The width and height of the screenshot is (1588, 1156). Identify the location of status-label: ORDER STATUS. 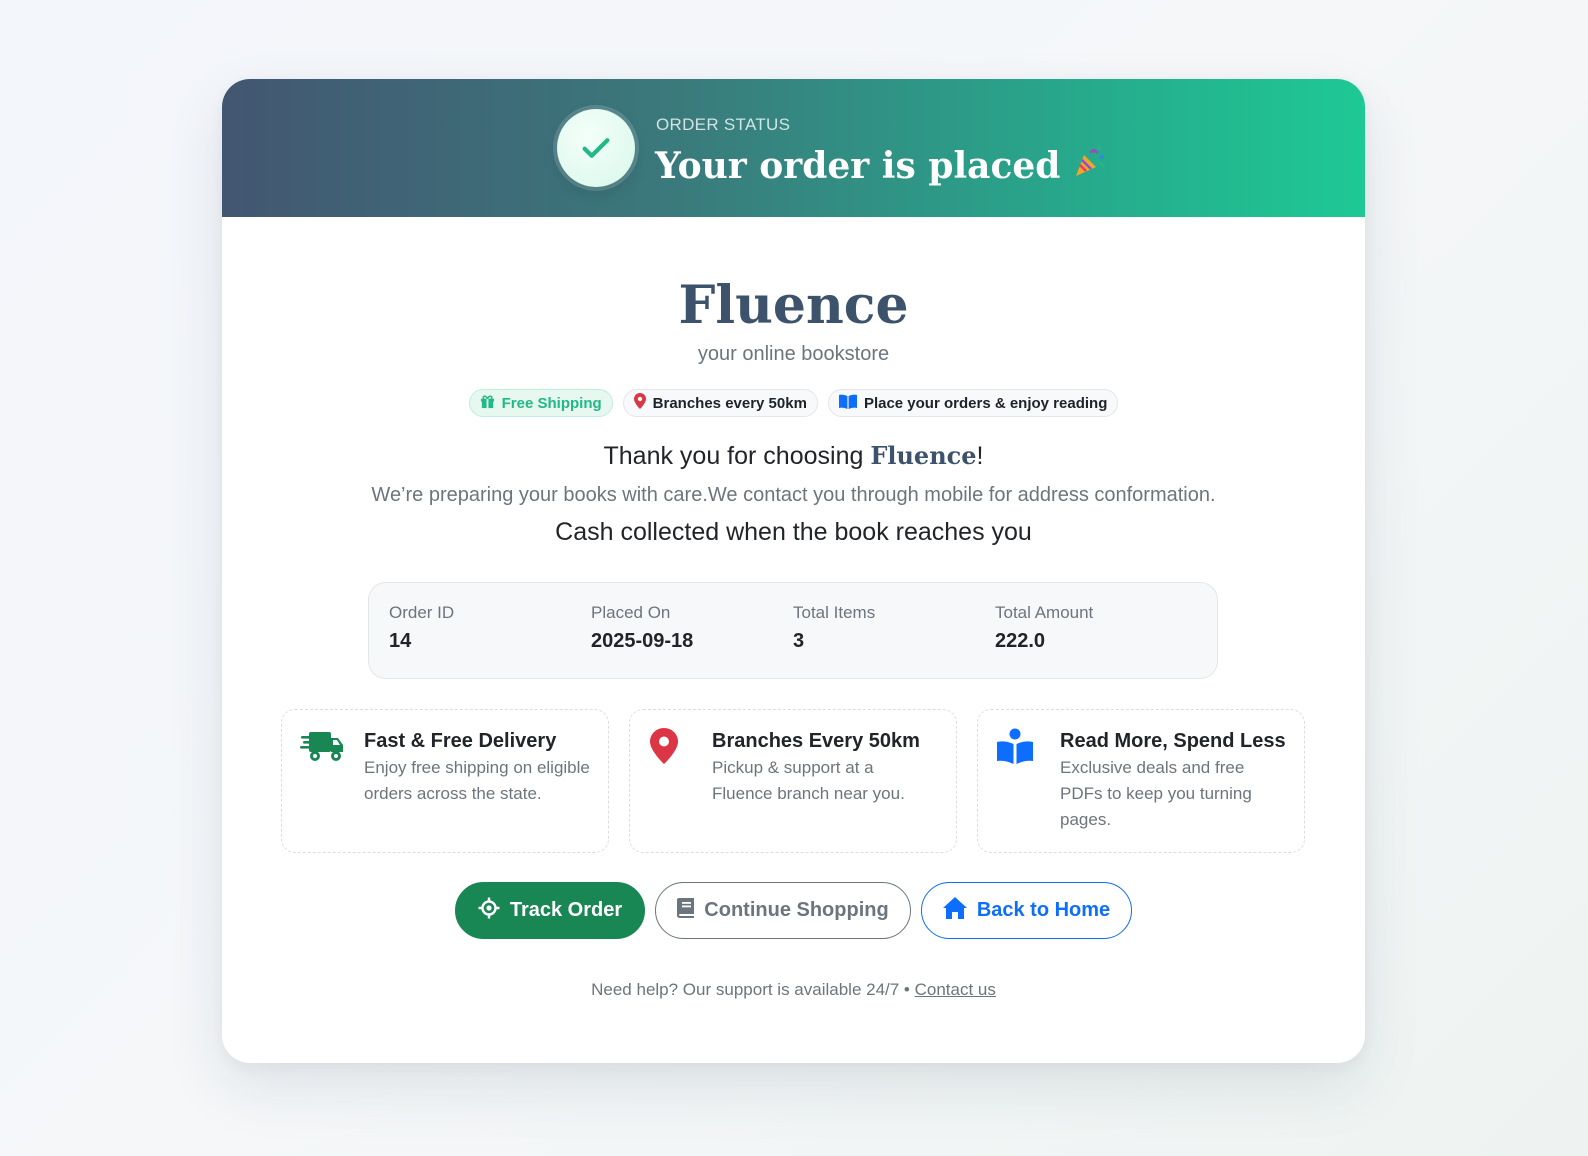
(723, 124).